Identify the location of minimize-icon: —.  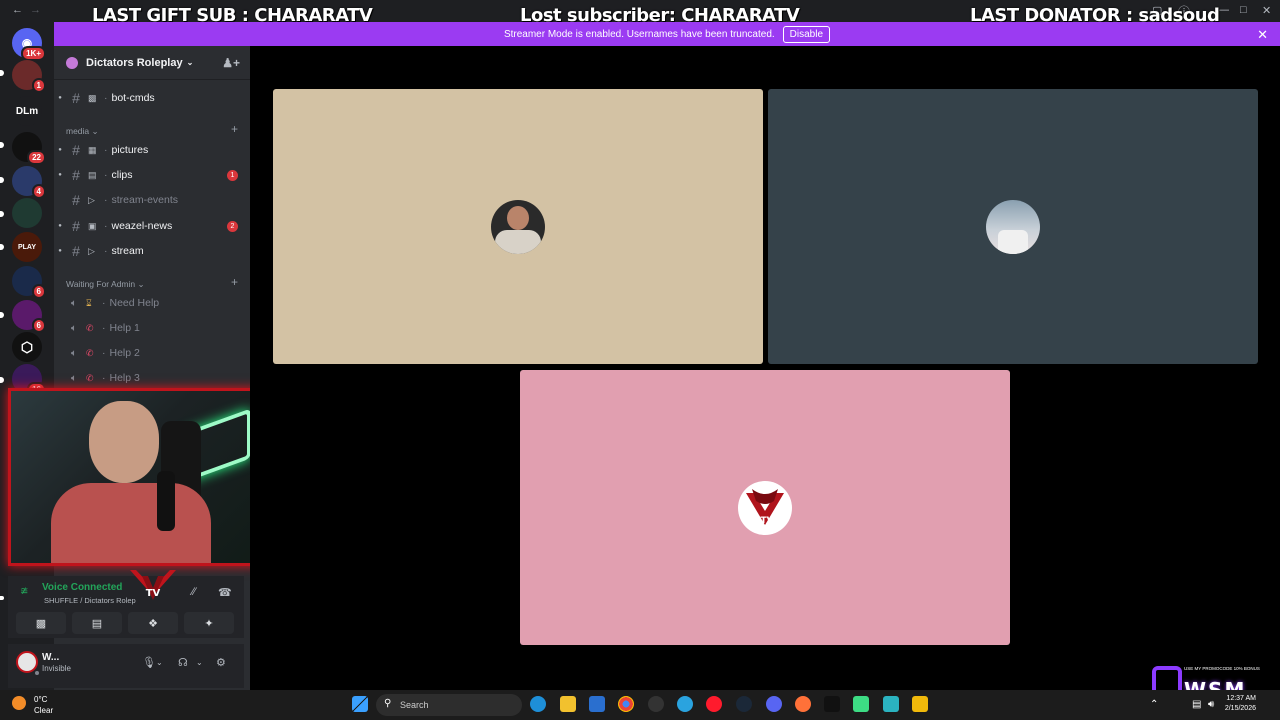
(1223, 10).